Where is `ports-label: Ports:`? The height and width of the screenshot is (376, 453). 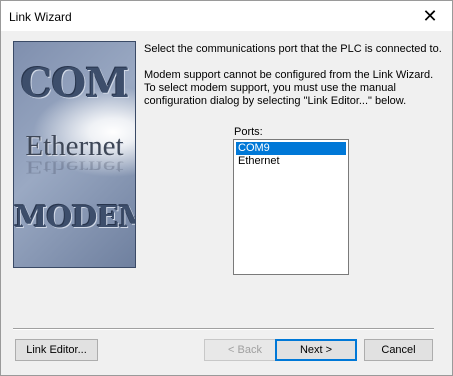
ports-label: Ports: is located at coordinates (248, 132).